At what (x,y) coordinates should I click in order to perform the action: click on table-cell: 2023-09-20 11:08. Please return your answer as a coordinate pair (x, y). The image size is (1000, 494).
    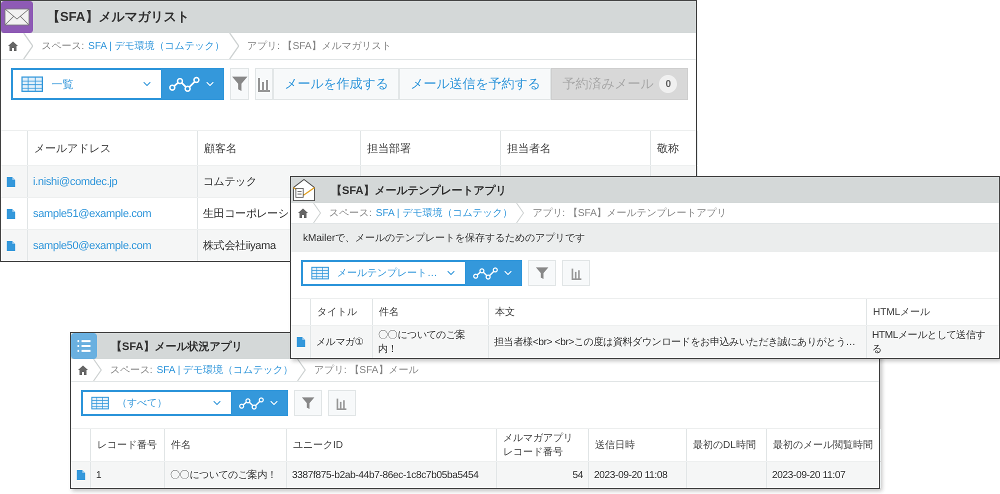
    Looking at the image, I should click on (631, 475).